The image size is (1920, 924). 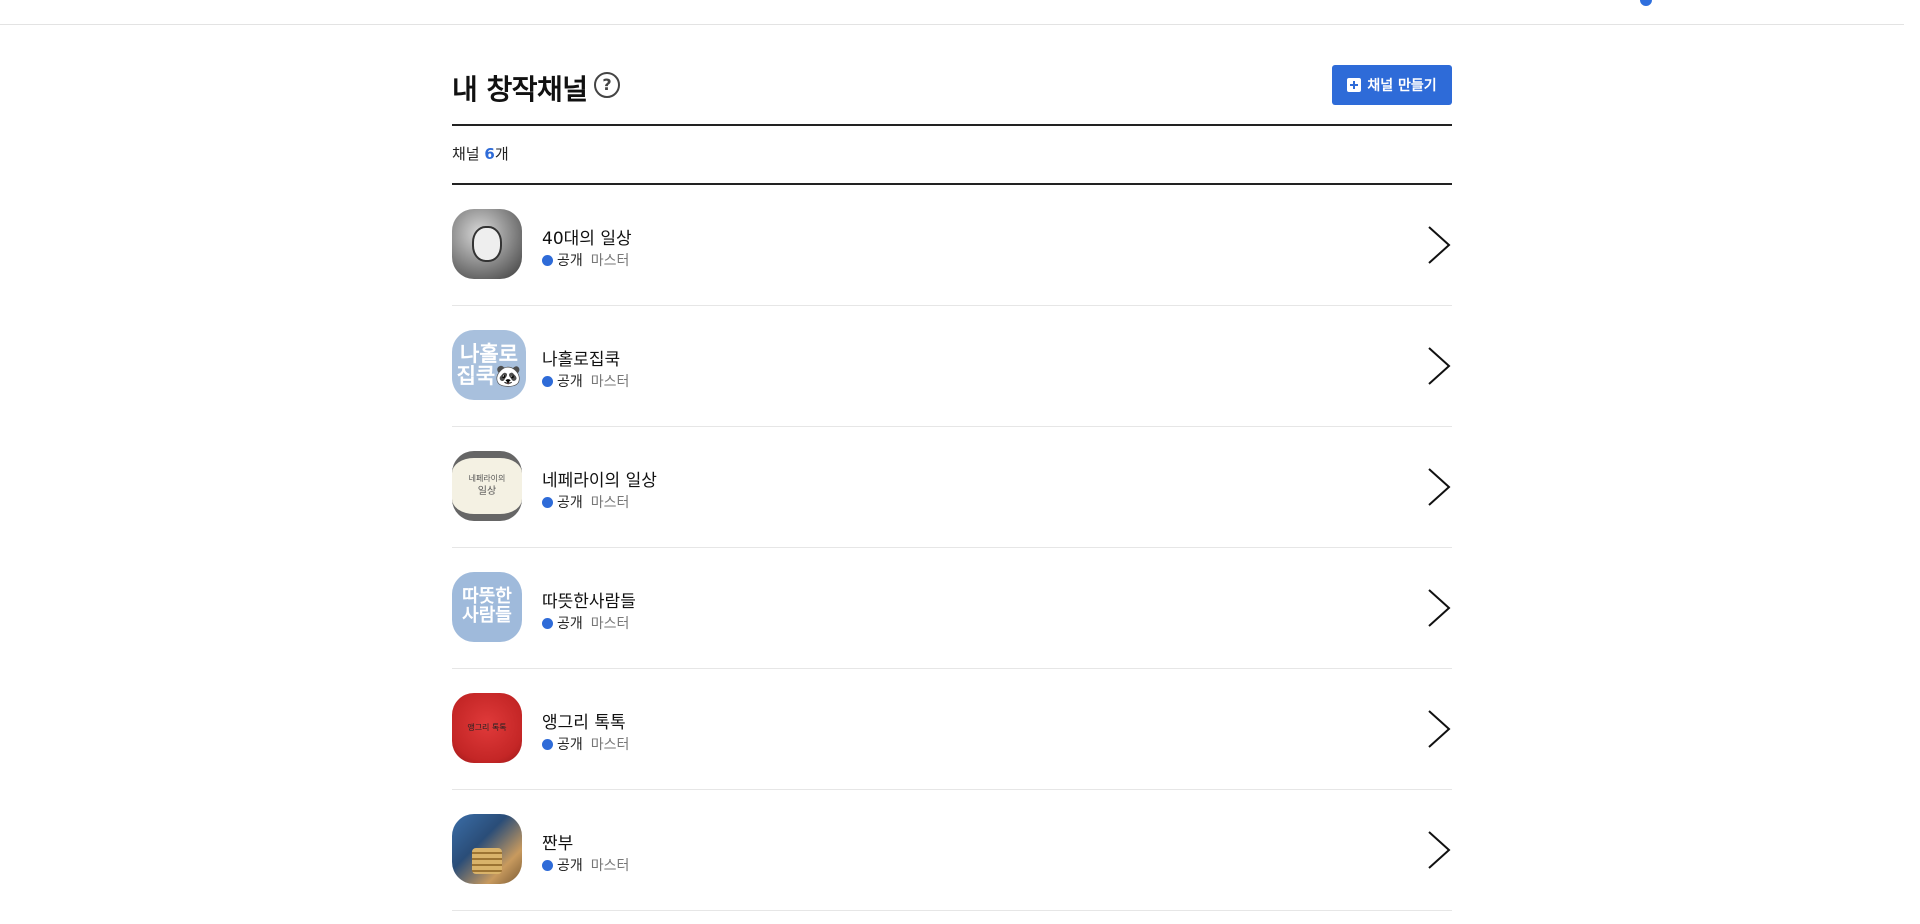 I want to click on channel-thumbnail: 네페라이의 일상, so click(x=487, y=486).